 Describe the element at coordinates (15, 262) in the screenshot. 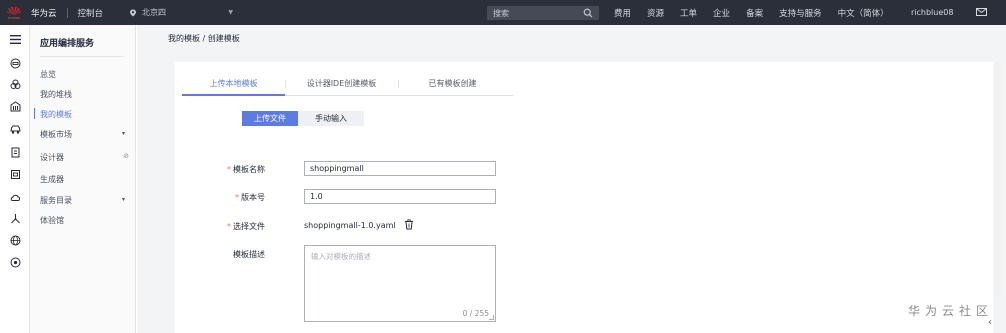

I see `compass-icon` at that location.